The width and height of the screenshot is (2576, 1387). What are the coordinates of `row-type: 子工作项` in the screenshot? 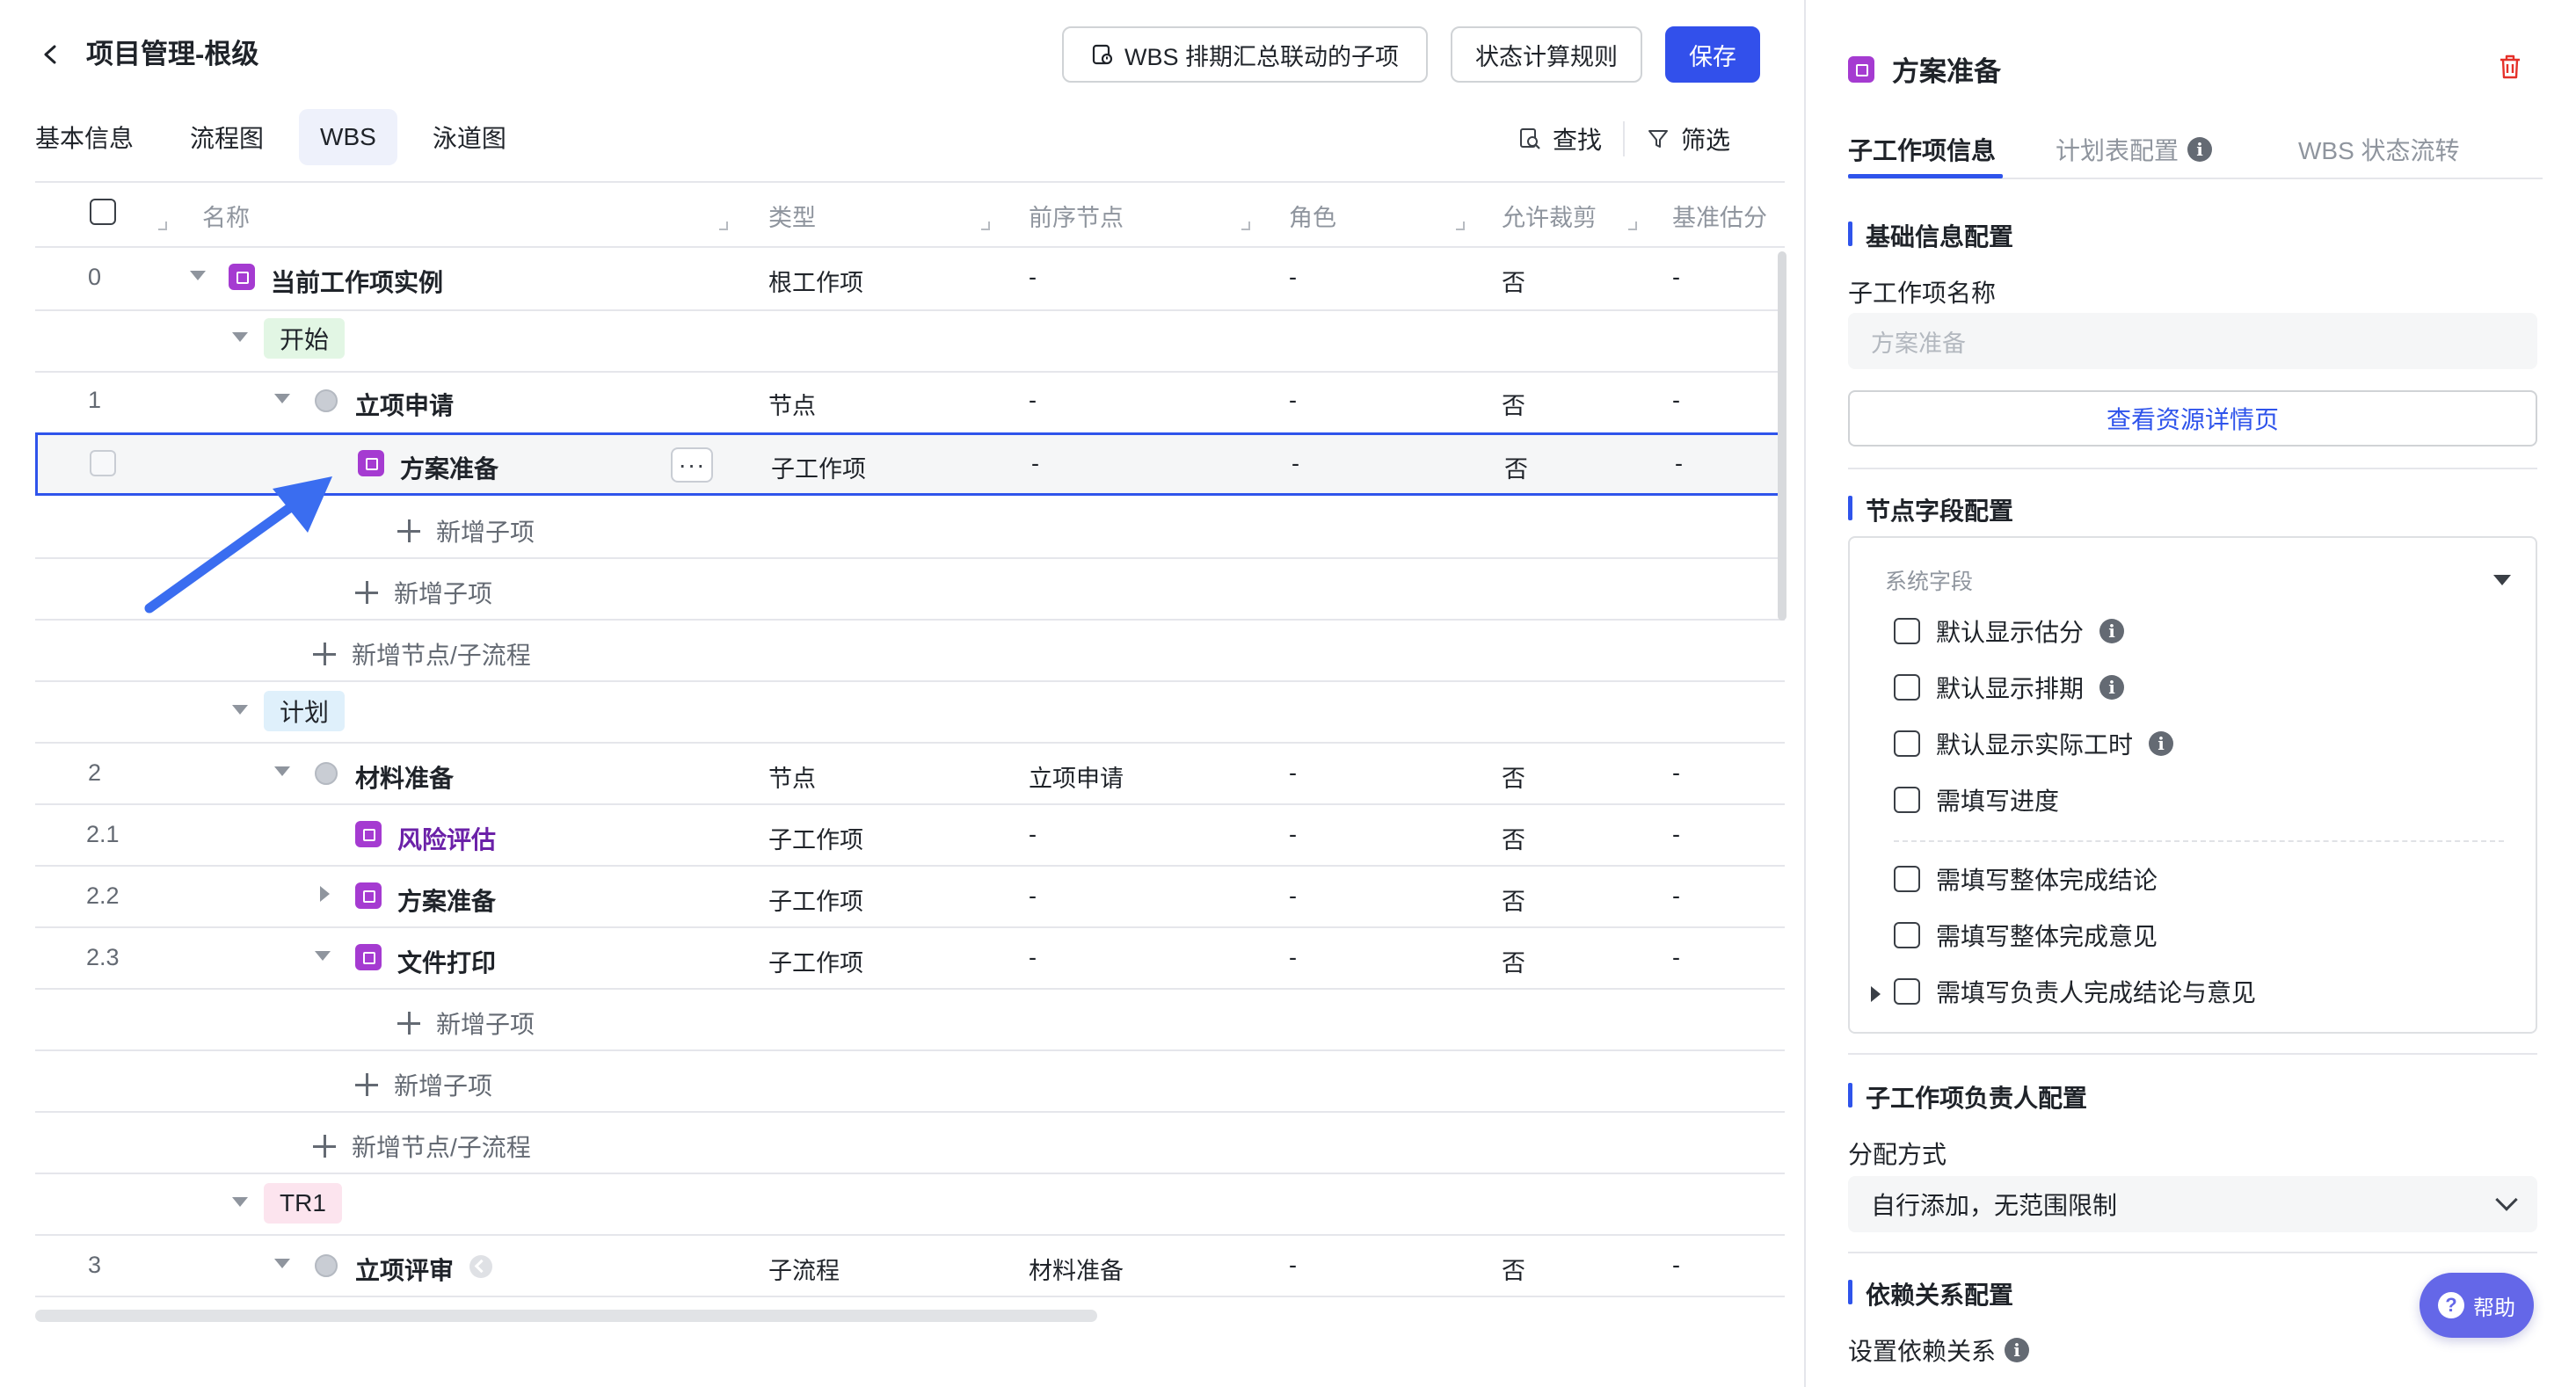 It's located at (815, 902).